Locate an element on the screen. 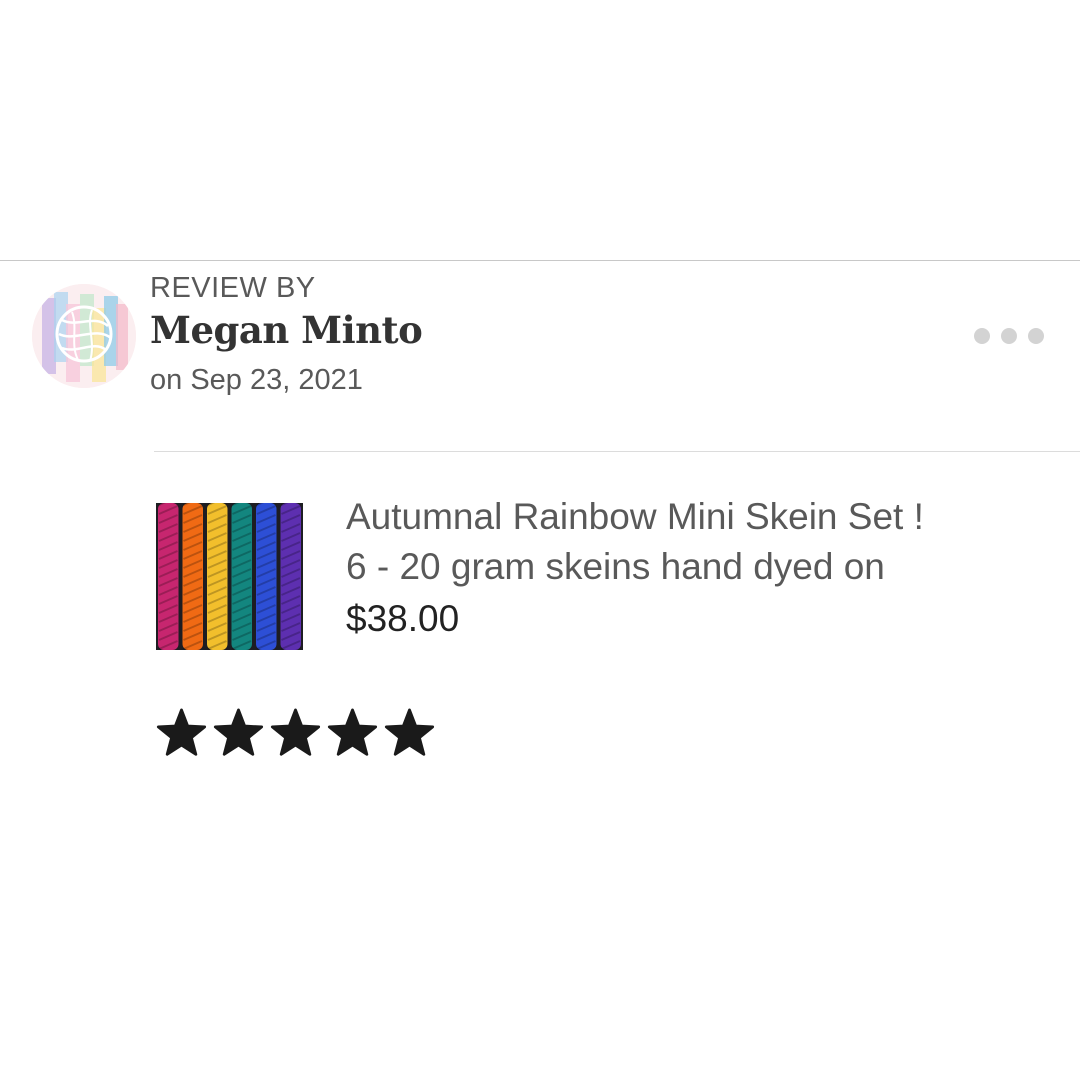 The image size is (1080, 1080). star-rating is located at coordinates (295, 732).